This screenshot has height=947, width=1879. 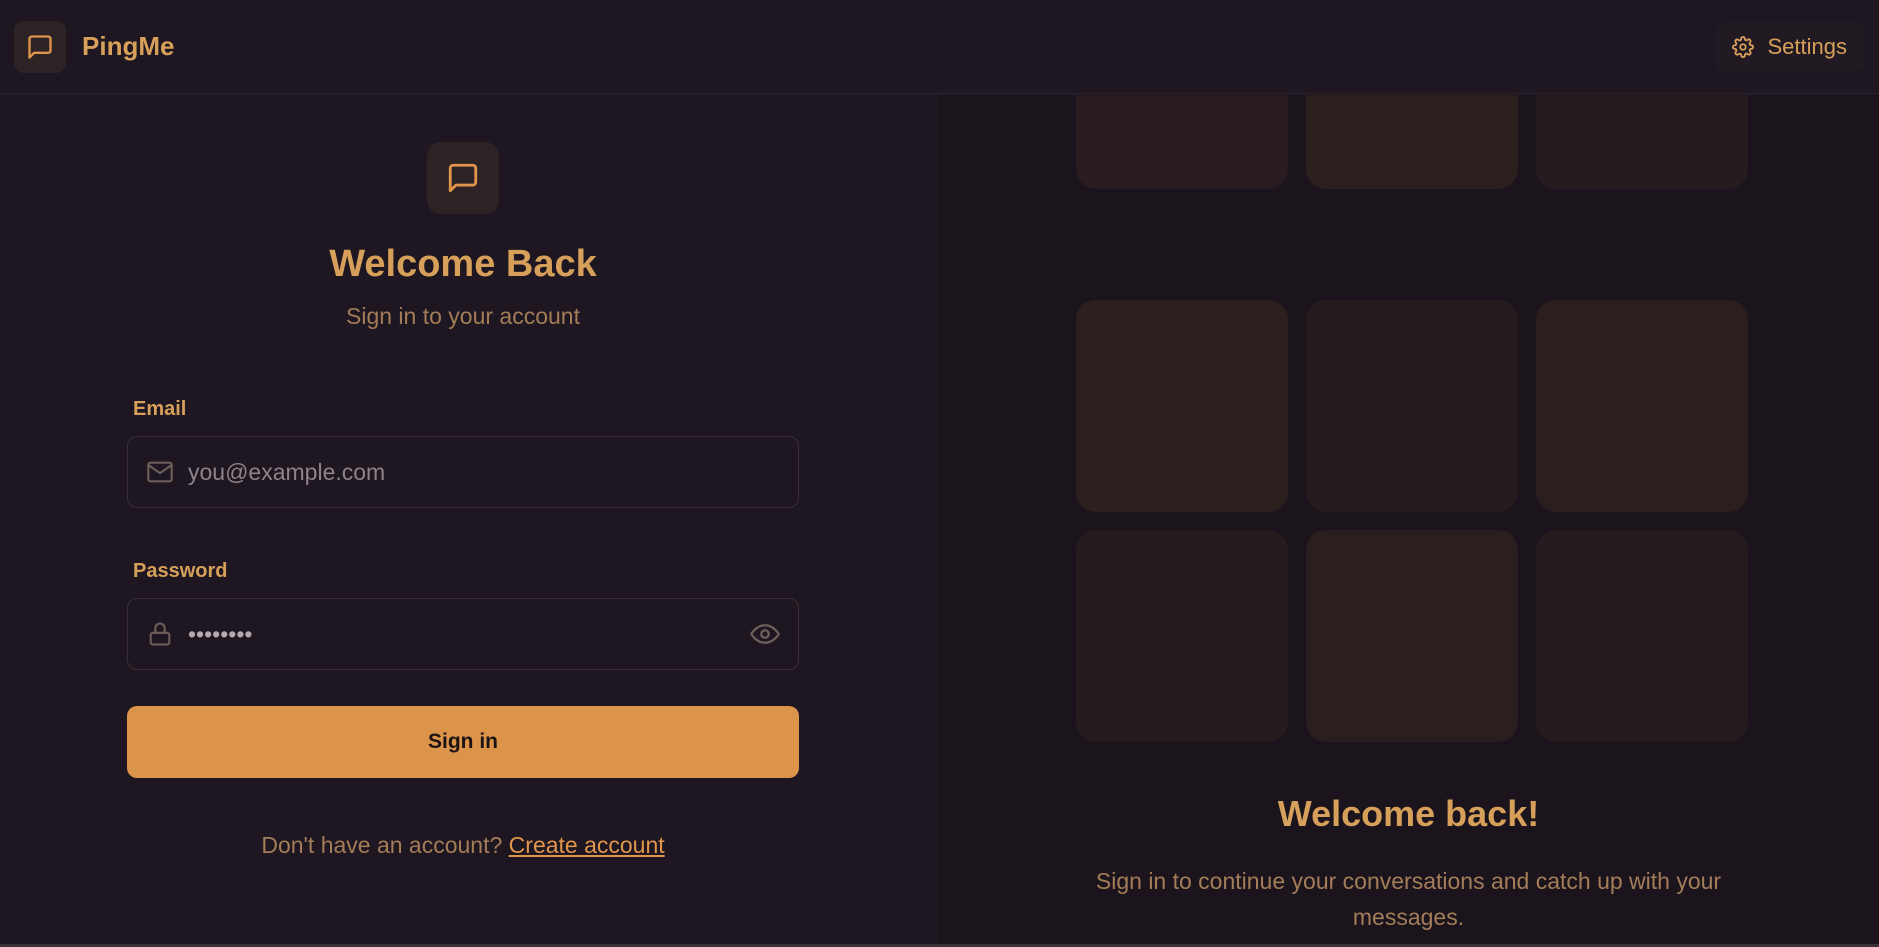 I want to click on top-bar: PingMe Settings, so click(x=939, y=47).